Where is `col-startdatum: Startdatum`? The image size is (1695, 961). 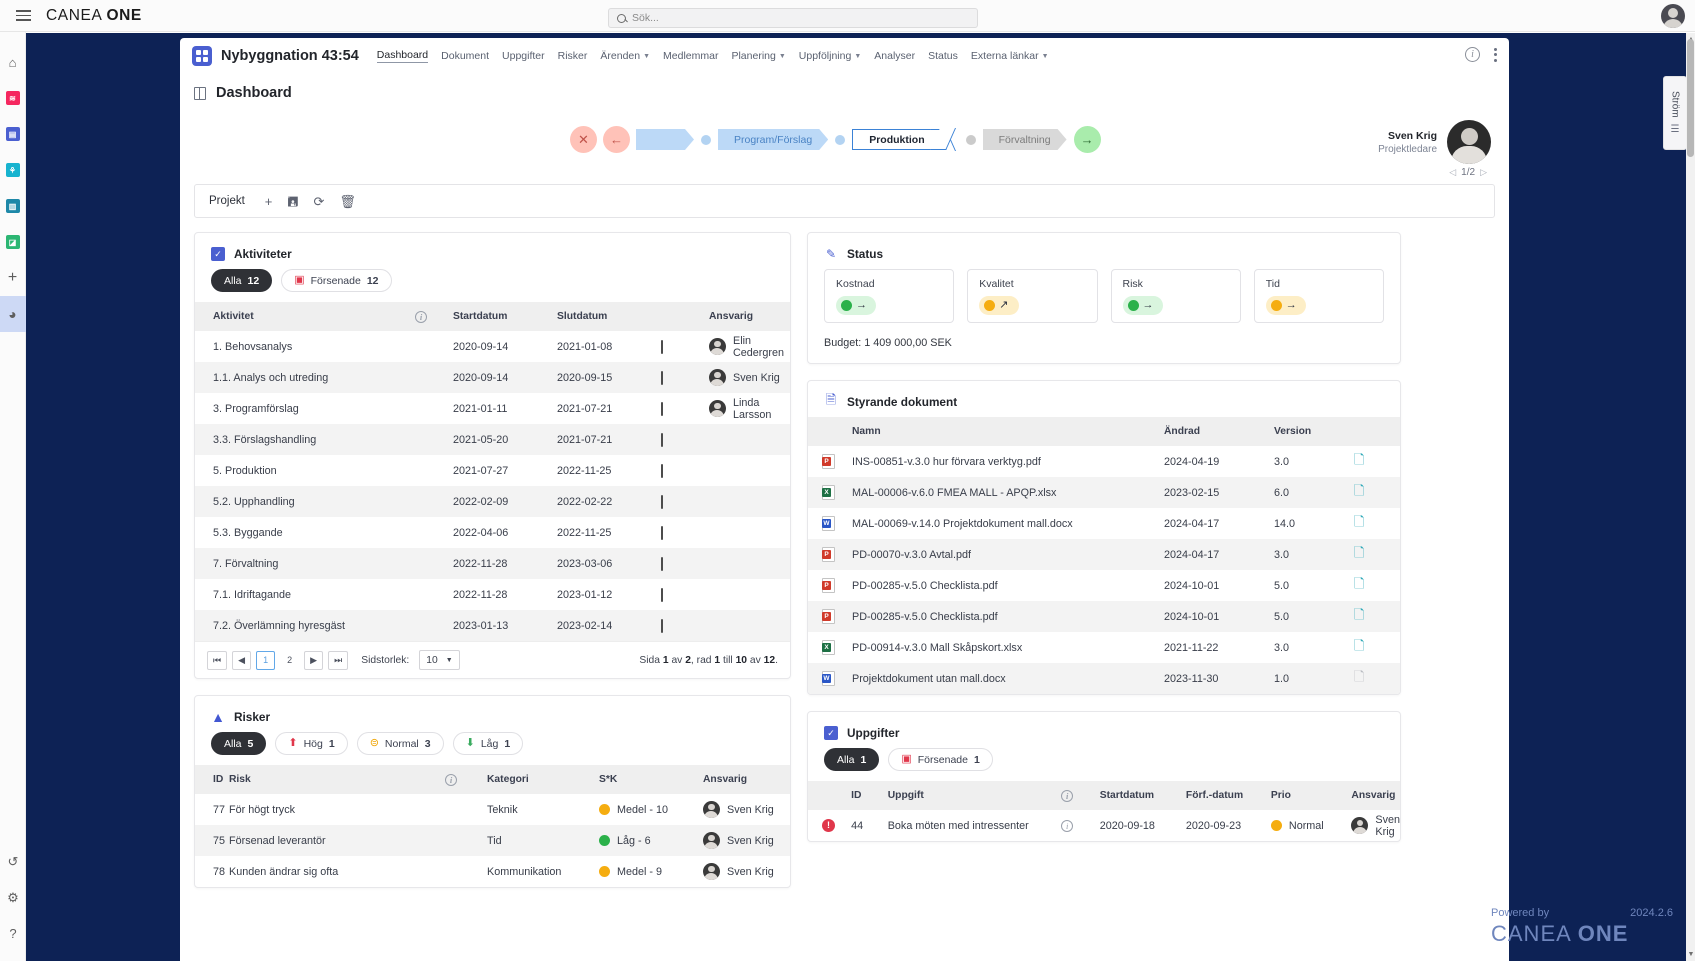
col-startdatum: Startdatum is located at coordinates (505, 316).